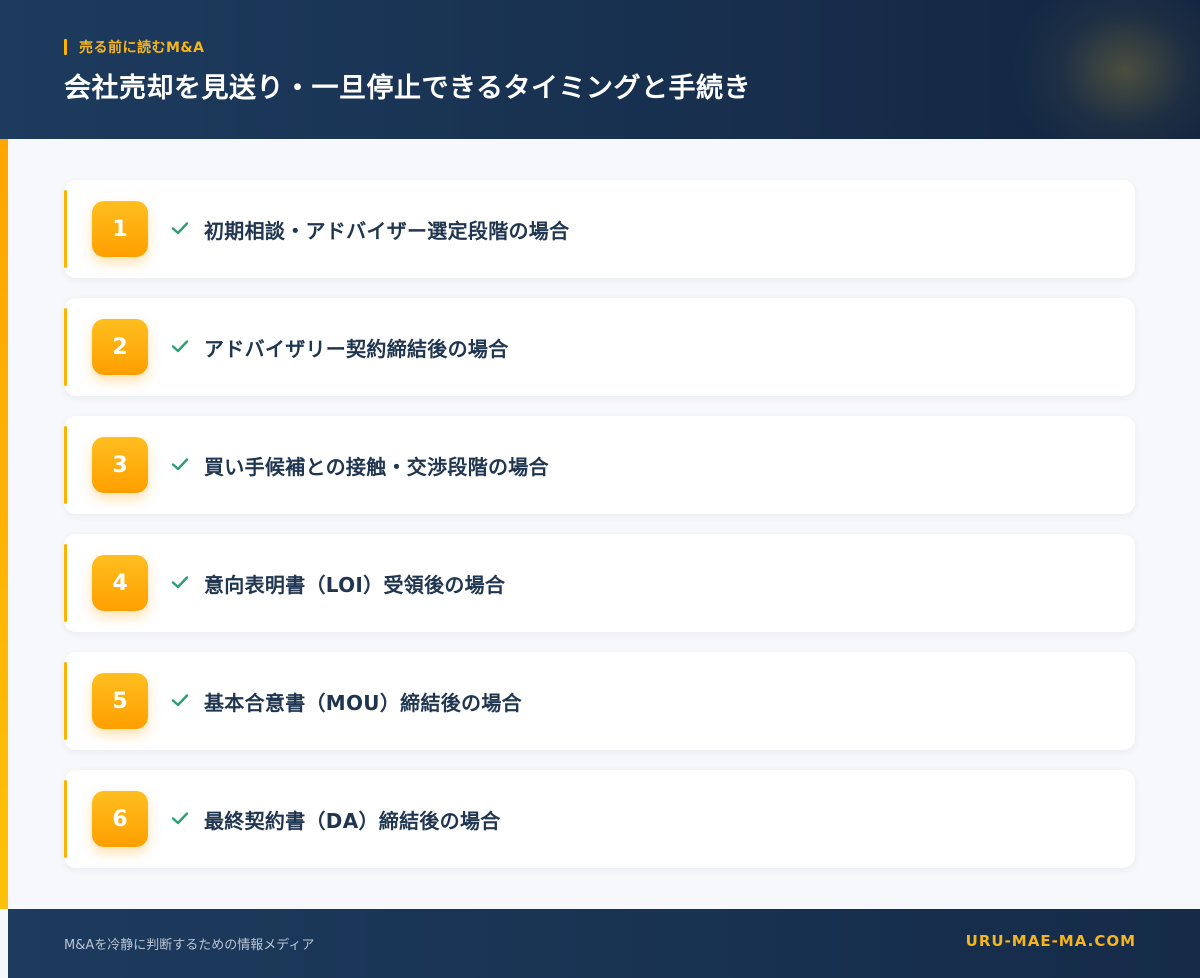  I want to click on list-item: 4 意向表明書（LOI）受領後の場合, so click(599, 583).